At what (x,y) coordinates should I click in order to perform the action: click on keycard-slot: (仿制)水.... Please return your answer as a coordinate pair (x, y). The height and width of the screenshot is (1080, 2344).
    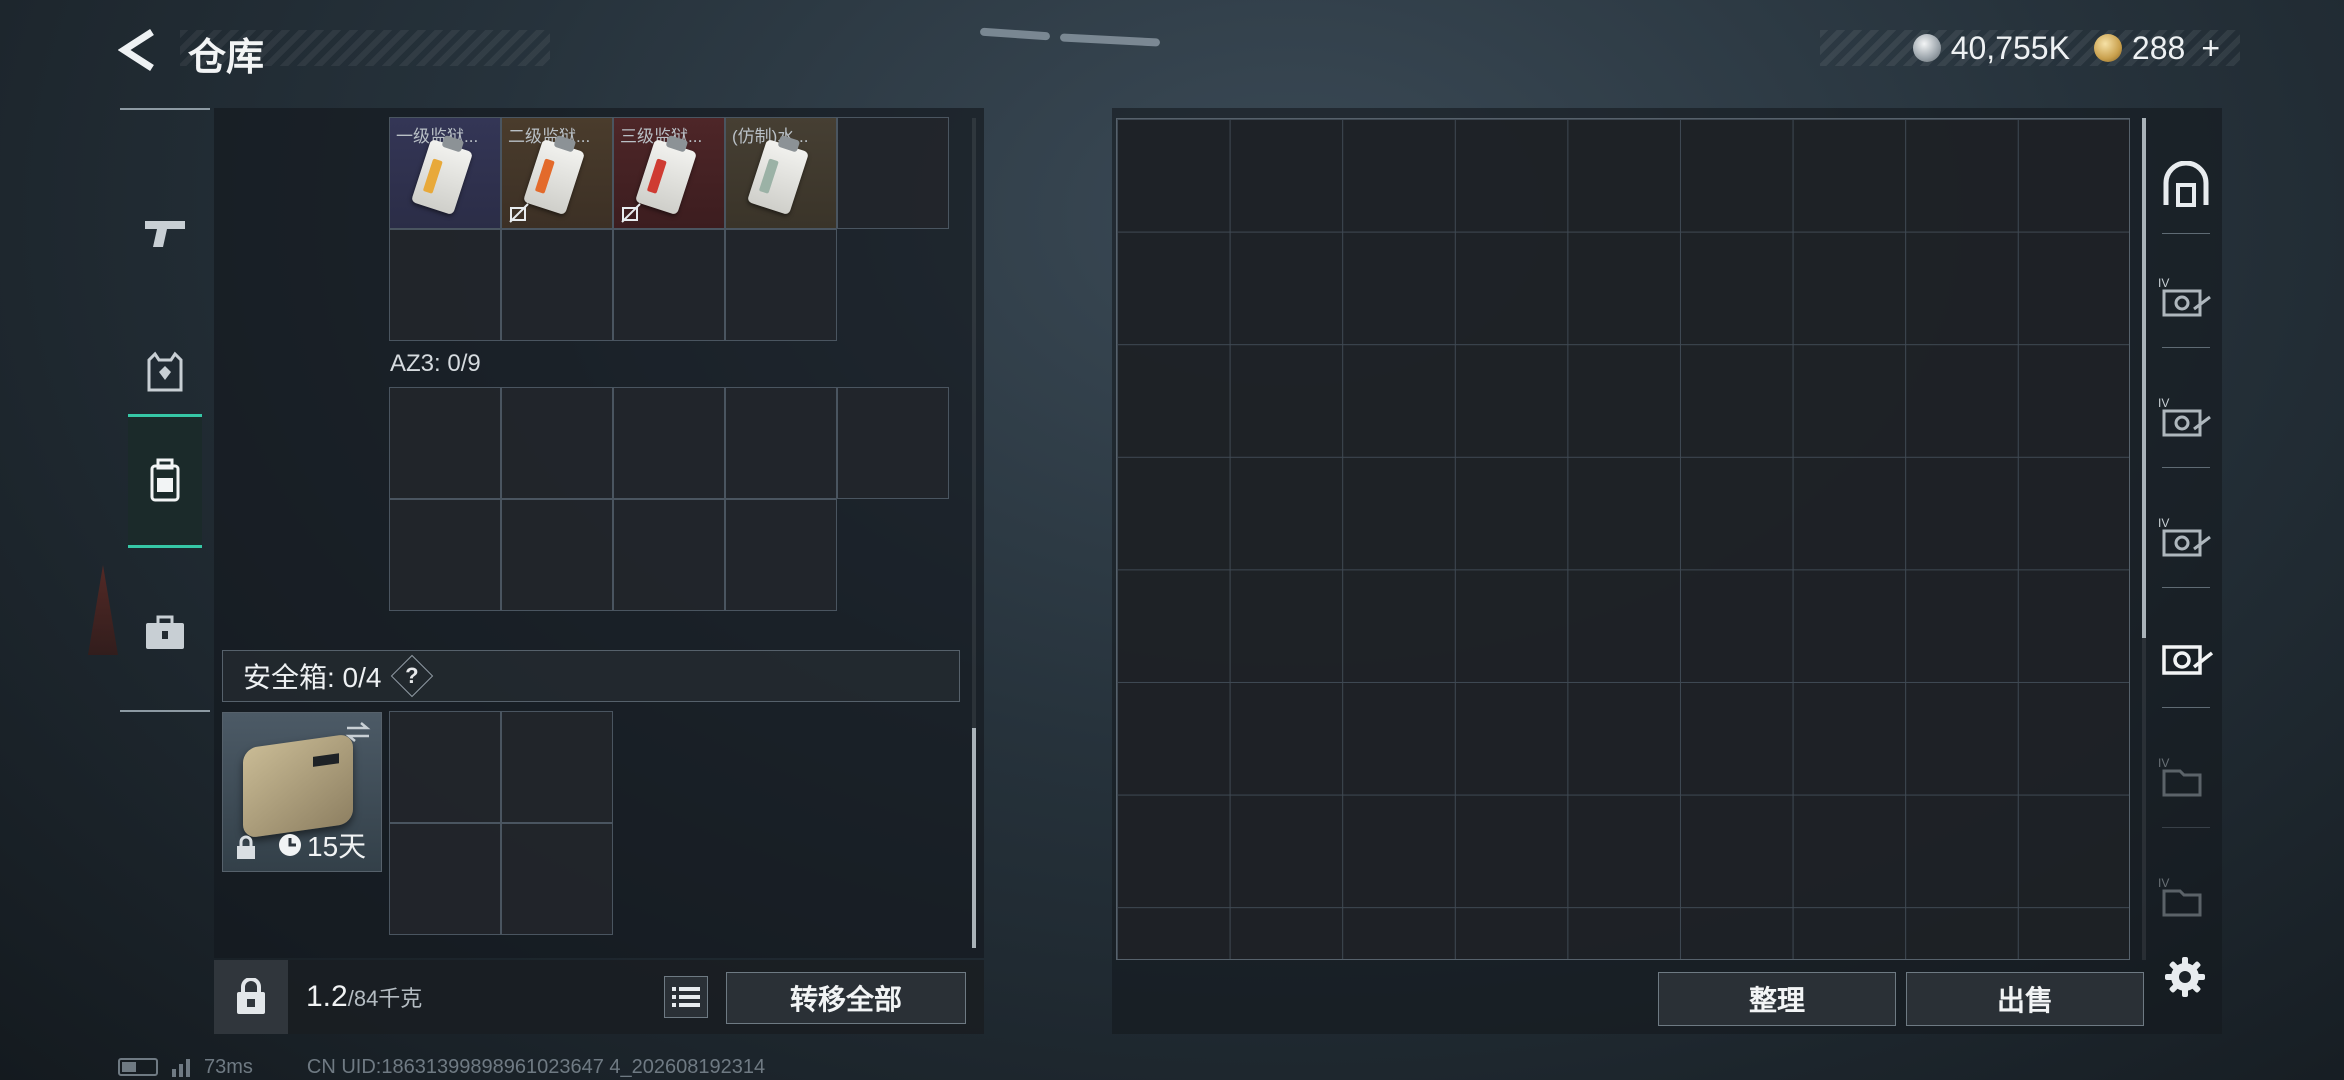
    Looking at the image, I should click on (781, 173).